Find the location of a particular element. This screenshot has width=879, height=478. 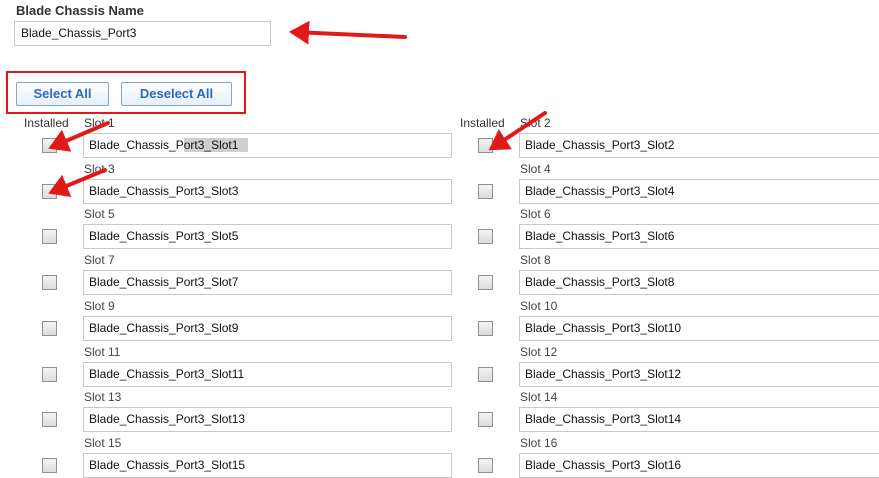

slot-name-input: Blade_Chassis_Port3_Slot12 is located at coordinates (699, 374).